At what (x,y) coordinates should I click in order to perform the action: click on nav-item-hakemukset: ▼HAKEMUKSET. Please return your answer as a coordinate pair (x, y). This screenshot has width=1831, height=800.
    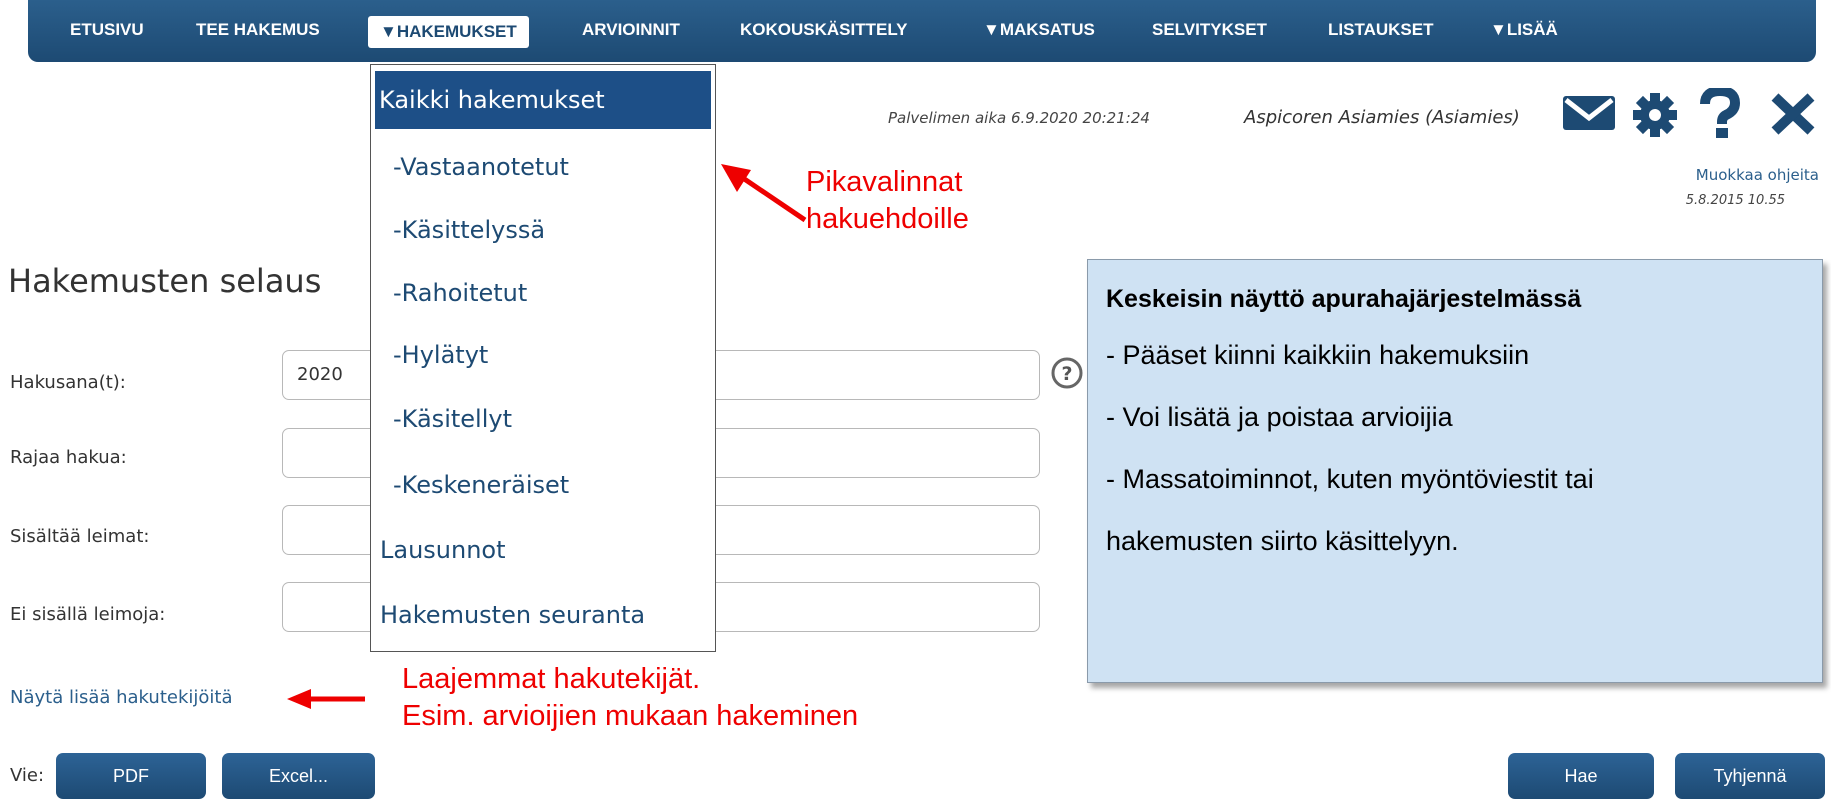
    Looking at the image, I should click on (448, 32).